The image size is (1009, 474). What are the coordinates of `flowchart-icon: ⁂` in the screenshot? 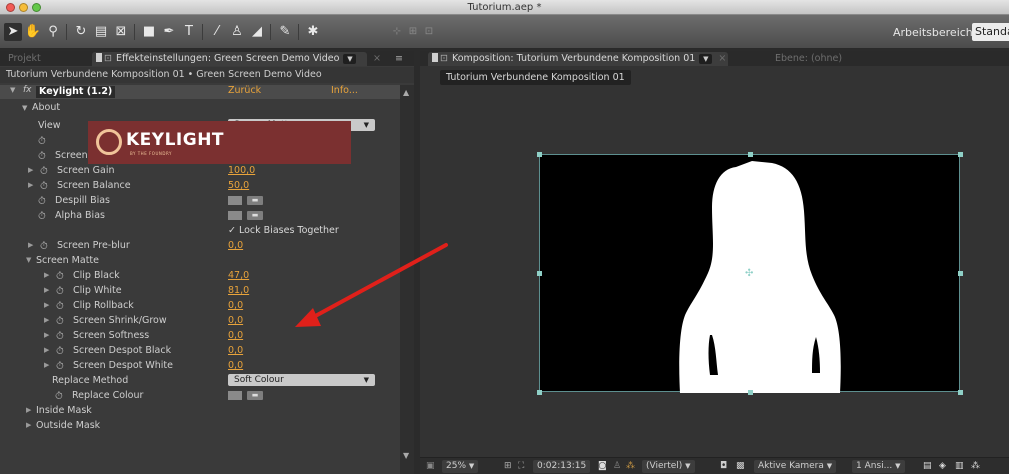 It's located at (975, 466).